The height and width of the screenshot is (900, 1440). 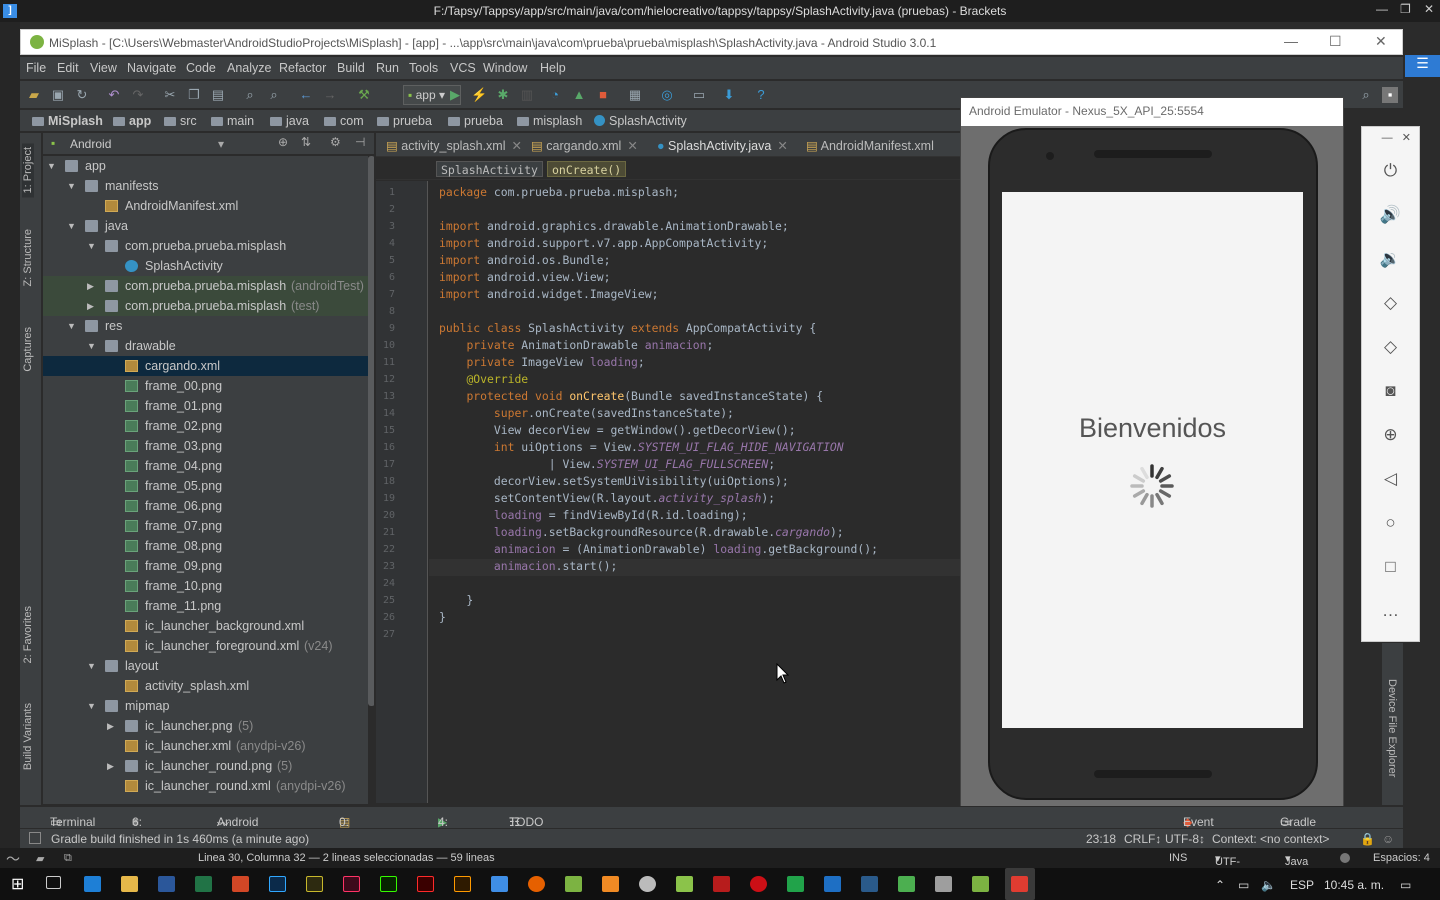 I want to click on word-icon, so click(x=166, y=884).